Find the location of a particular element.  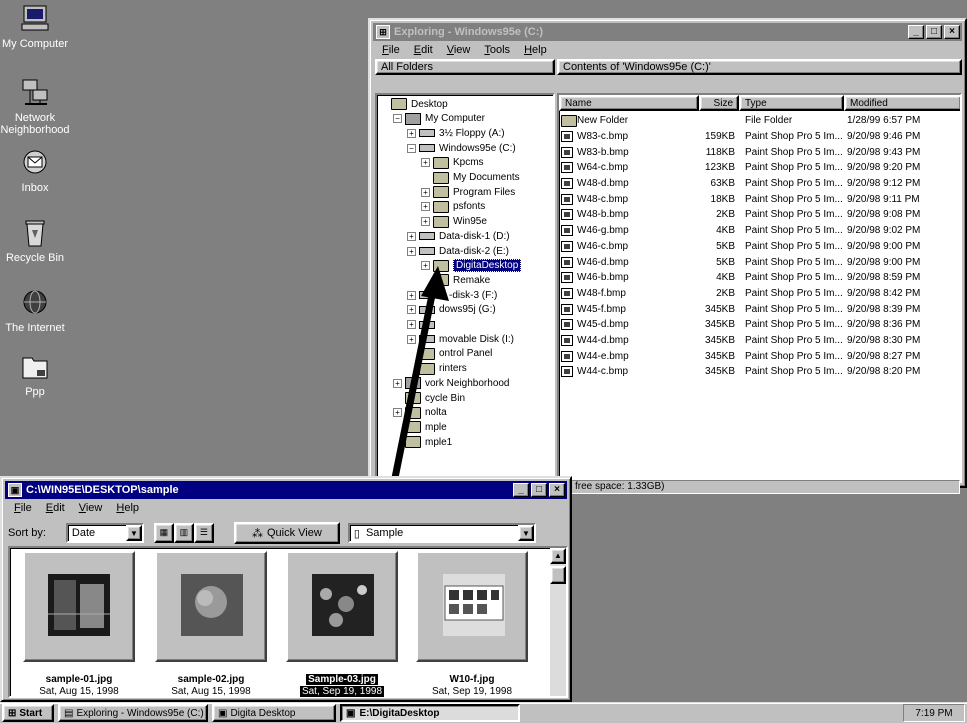

folder-icon: ▯ is located at coordinates (356, 533).